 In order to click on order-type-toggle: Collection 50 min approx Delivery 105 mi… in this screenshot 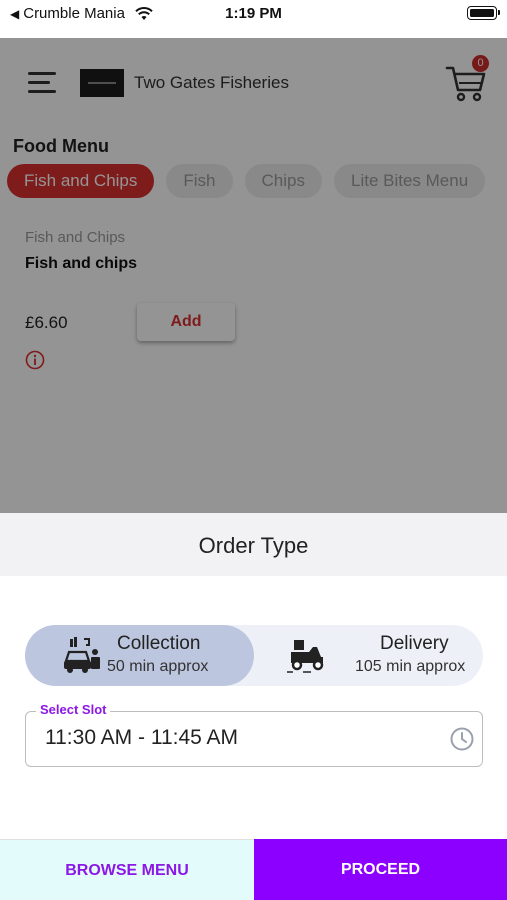, I will do `click(254, 655)`.